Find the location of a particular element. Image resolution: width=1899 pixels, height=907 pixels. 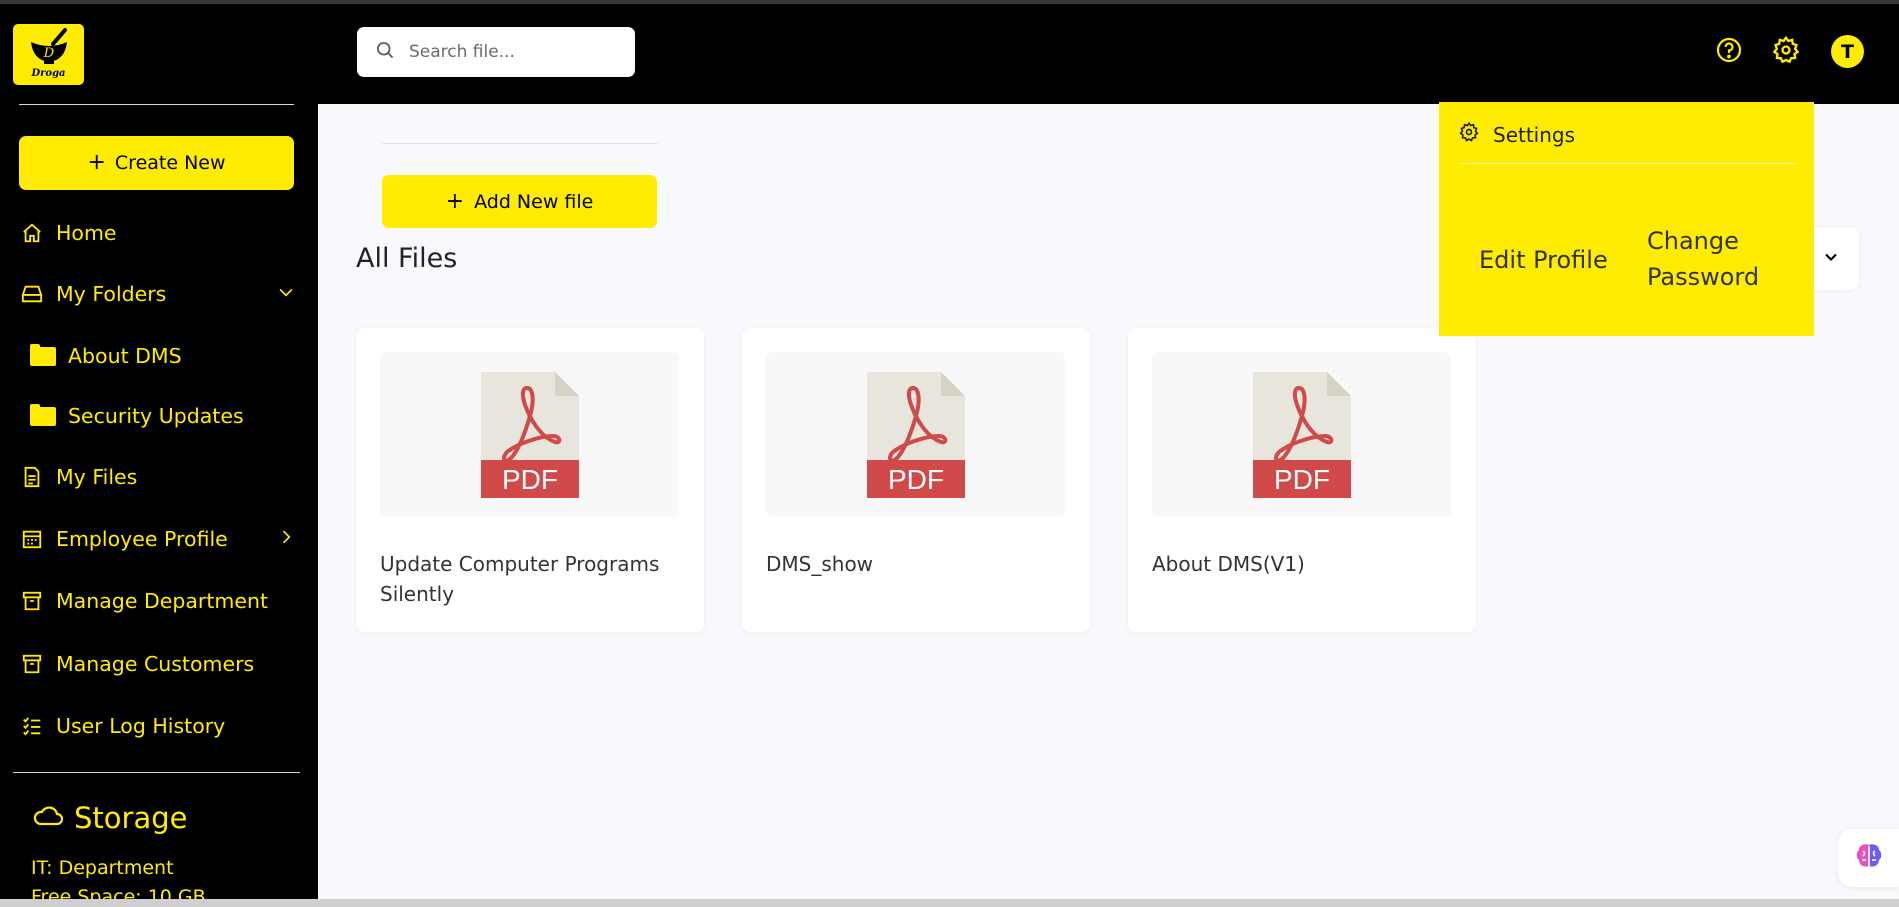

help-icon is located at coordinates (1729, 50).